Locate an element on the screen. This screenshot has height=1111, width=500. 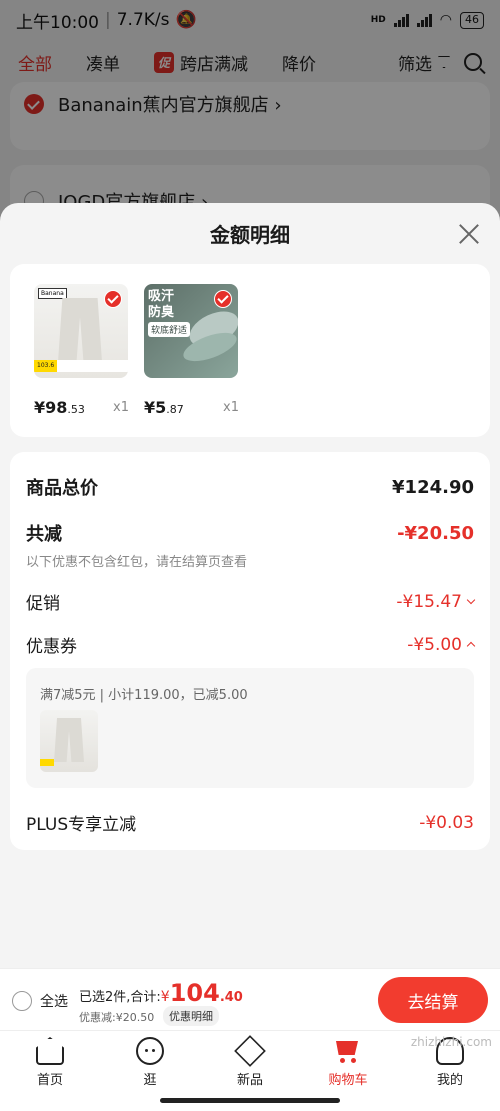
goods-price-int: ¥98 is located at coordinates (51, 407).